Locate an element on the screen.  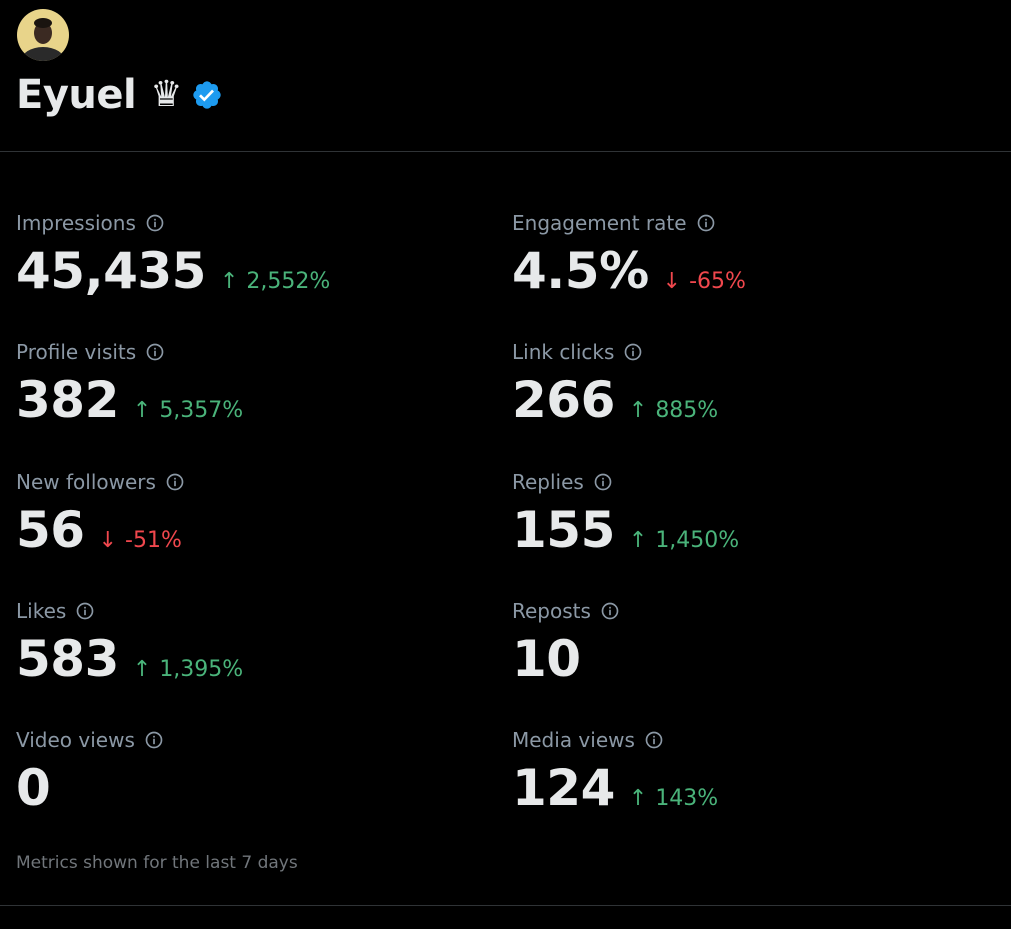
metric-likes: Likes 583 ↑ 1,395% is located at coordinates (251, 644).